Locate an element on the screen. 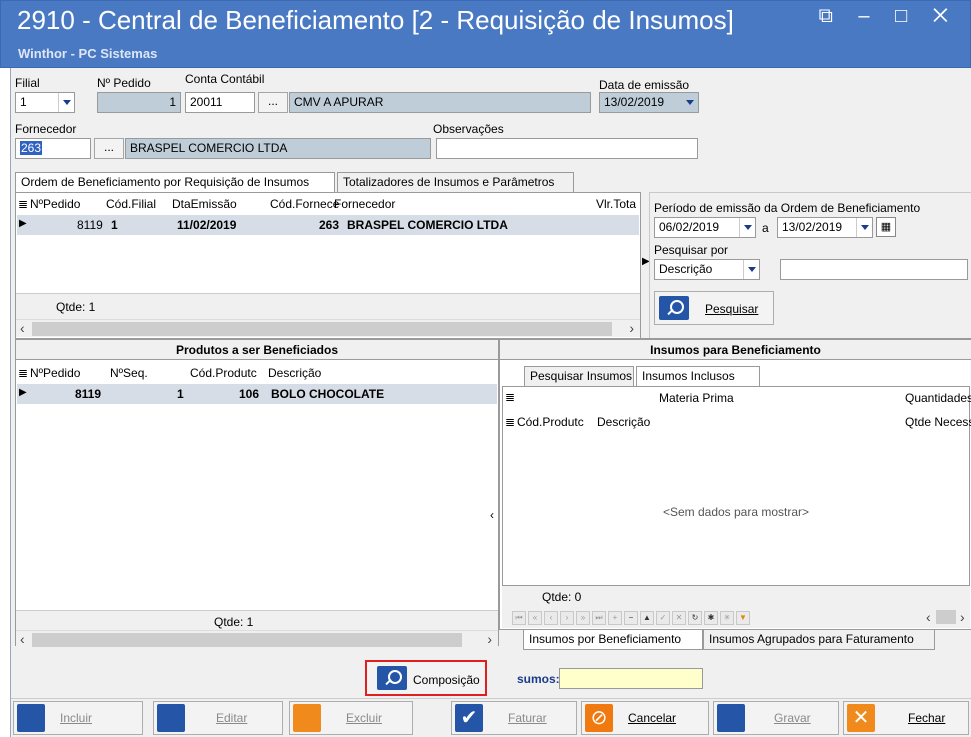 This screenshot has width=971, height=737. edit-icon is located at coordinates (171, 718).